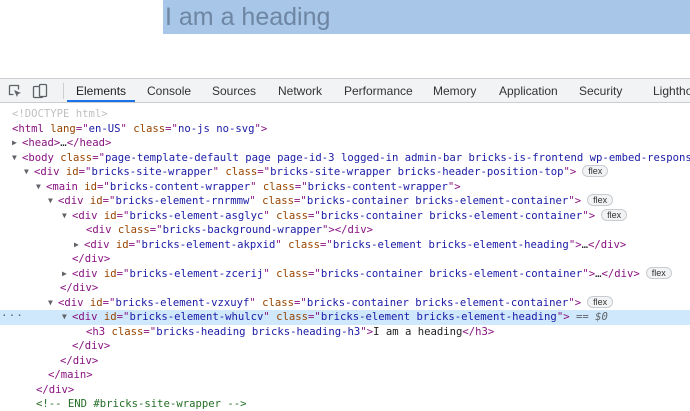 This screenshot has height=411, width=690. I want to click on page-heading-text: I am a heading, so click(248, 17).